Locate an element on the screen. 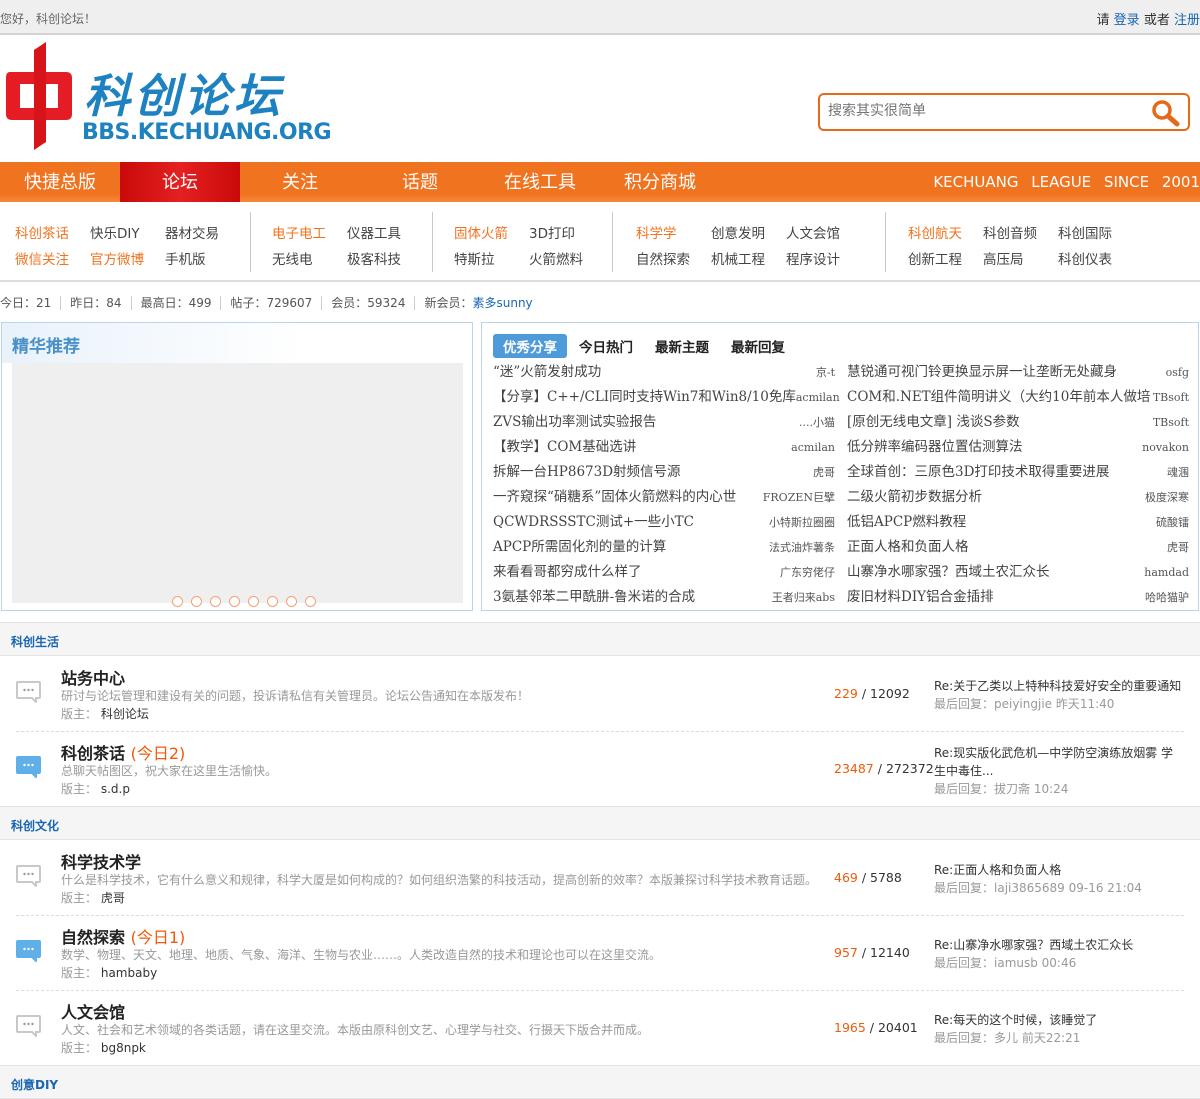 This screenshot has width=1200, height=1099. hot-thread-title: 低铝APCP燃料教程 is located at coordinates (906, 522).